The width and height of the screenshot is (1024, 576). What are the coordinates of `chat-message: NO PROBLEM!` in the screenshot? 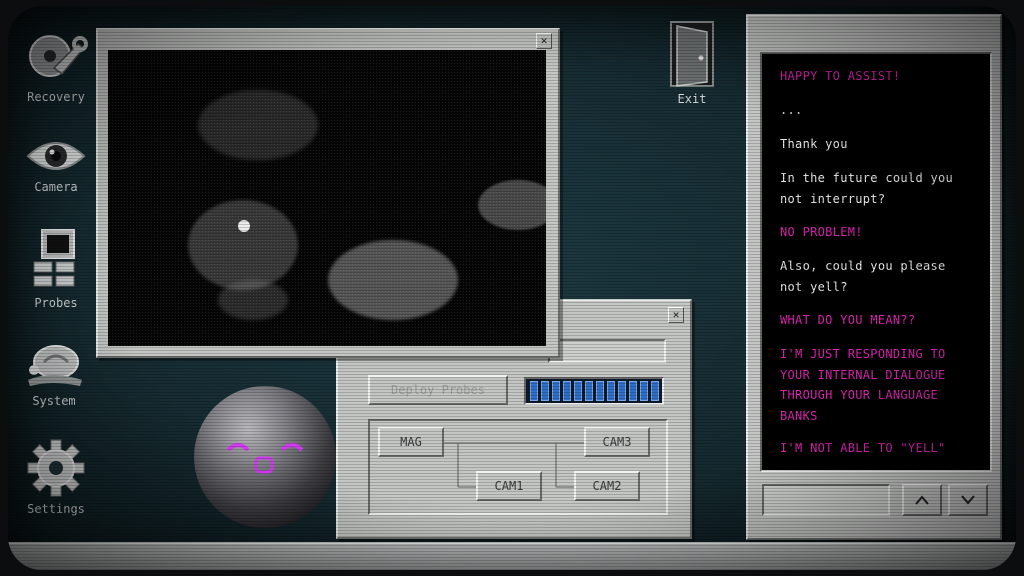 It's located at (821, 232).